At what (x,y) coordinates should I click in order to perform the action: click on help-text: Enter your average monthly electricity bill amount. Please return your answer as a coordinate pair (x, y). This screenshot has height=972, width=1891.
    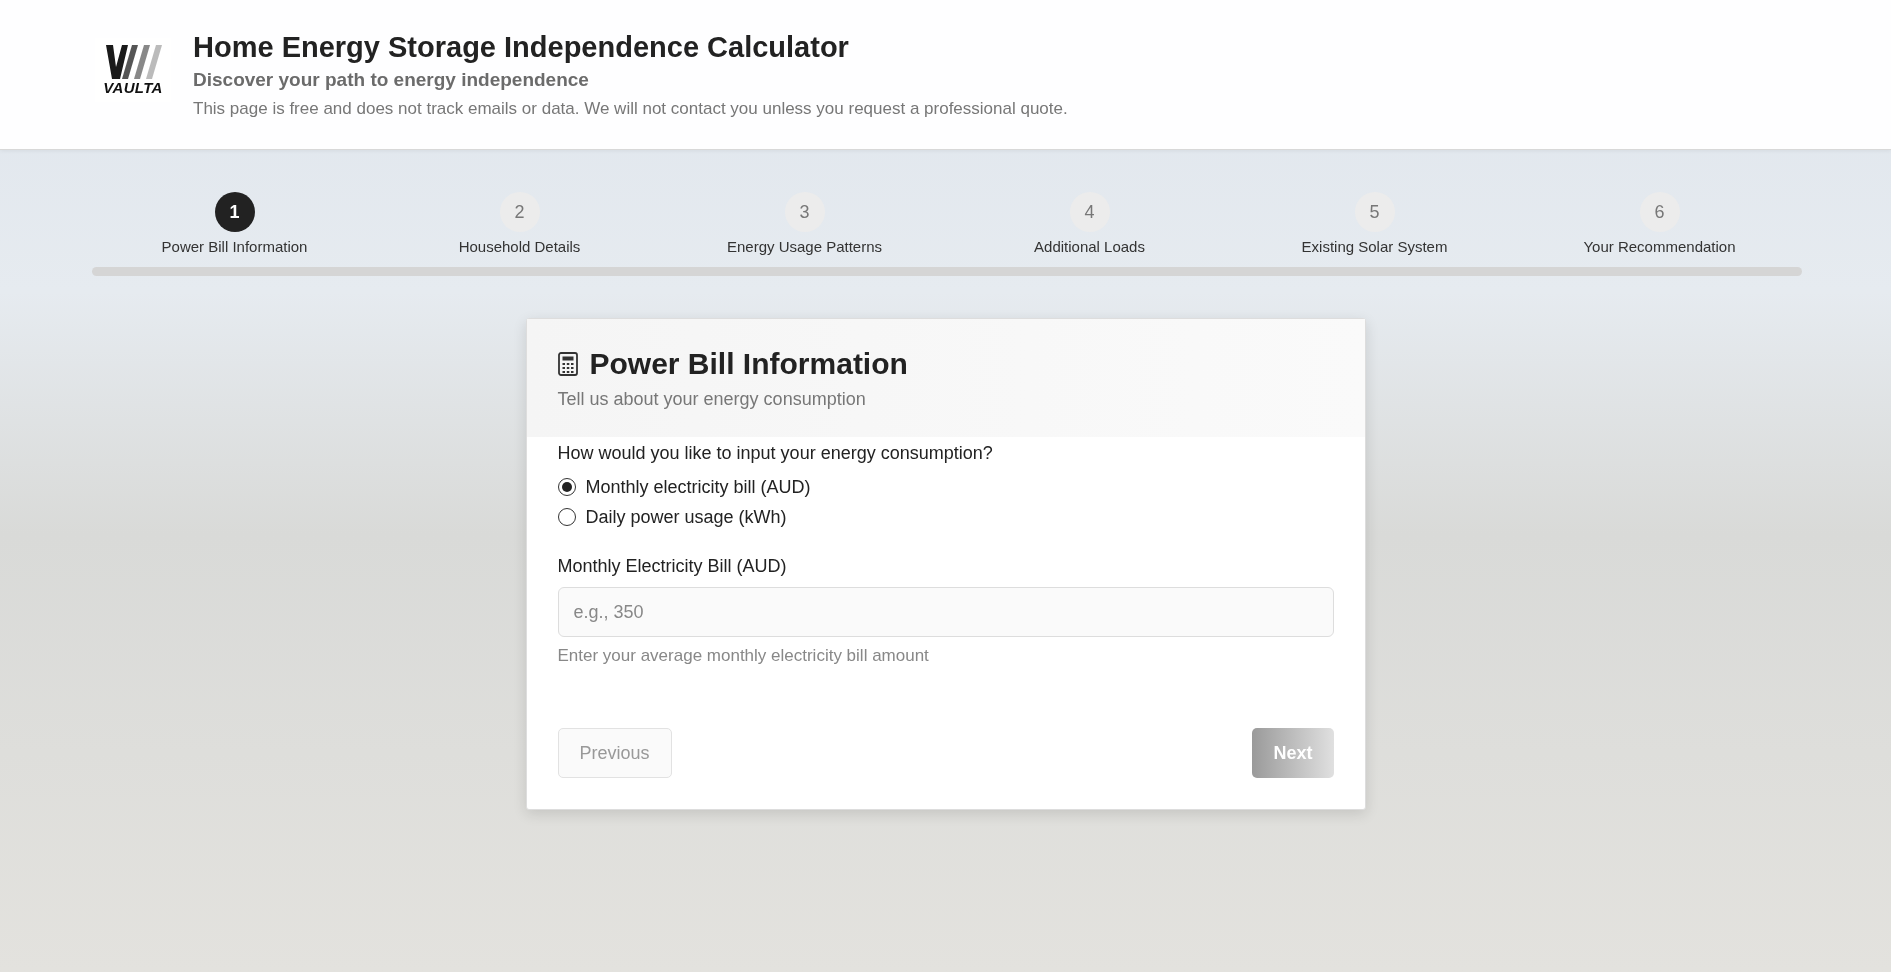
    Looking at the image, I should click on (743, 656).